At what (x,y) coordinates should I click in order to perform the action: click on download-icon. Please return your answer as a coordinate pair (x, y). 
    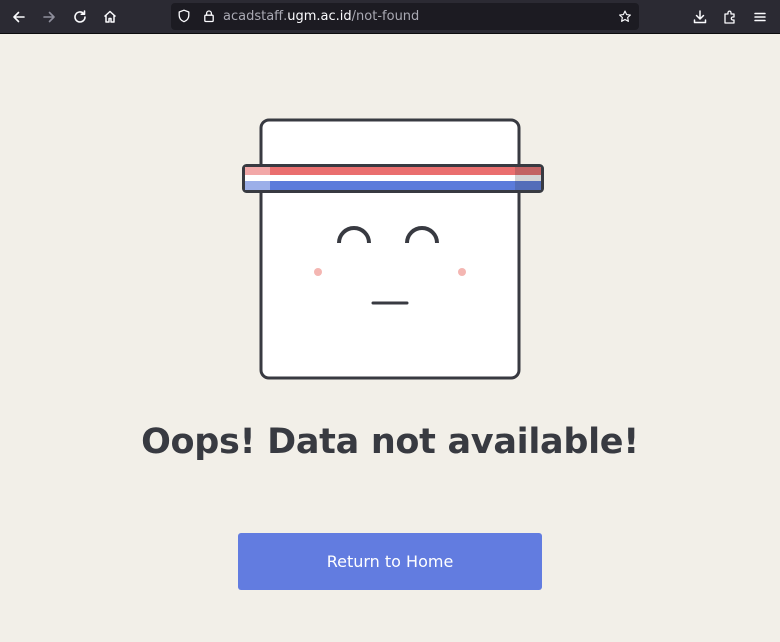
    Looking at the image, I should click on (700, 17).